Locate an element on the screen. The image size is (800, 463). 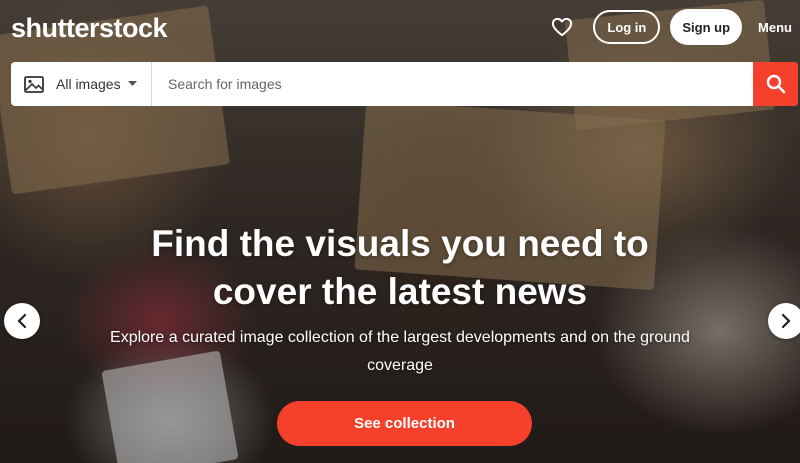
hero-title-line2: cover the latest news is located at coordinates (400, 291).